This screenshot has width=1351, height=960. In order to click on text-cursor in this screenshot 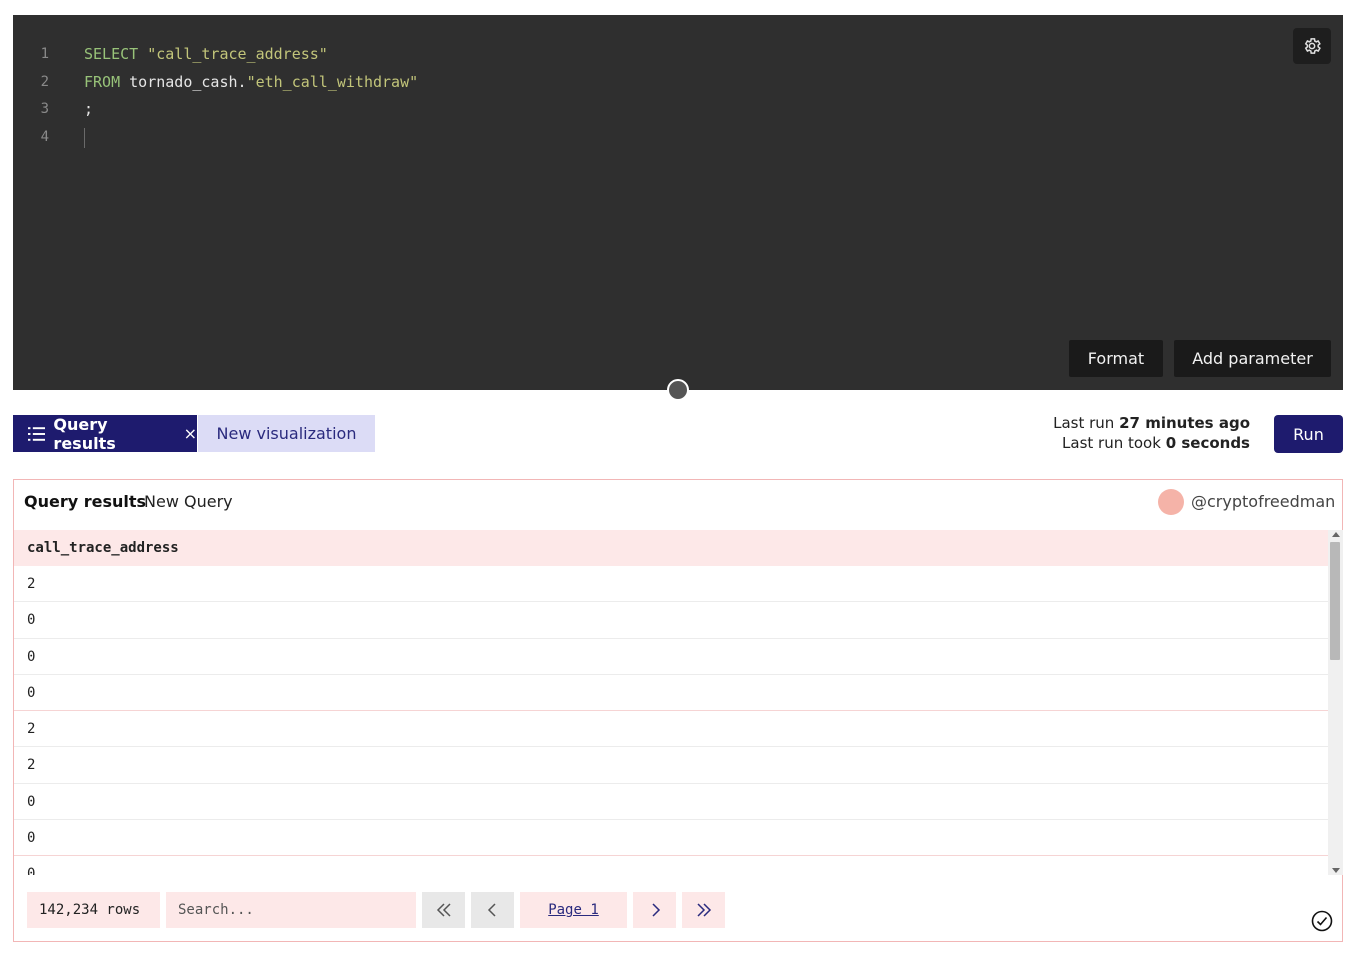, I will do `click(84, 137)`.